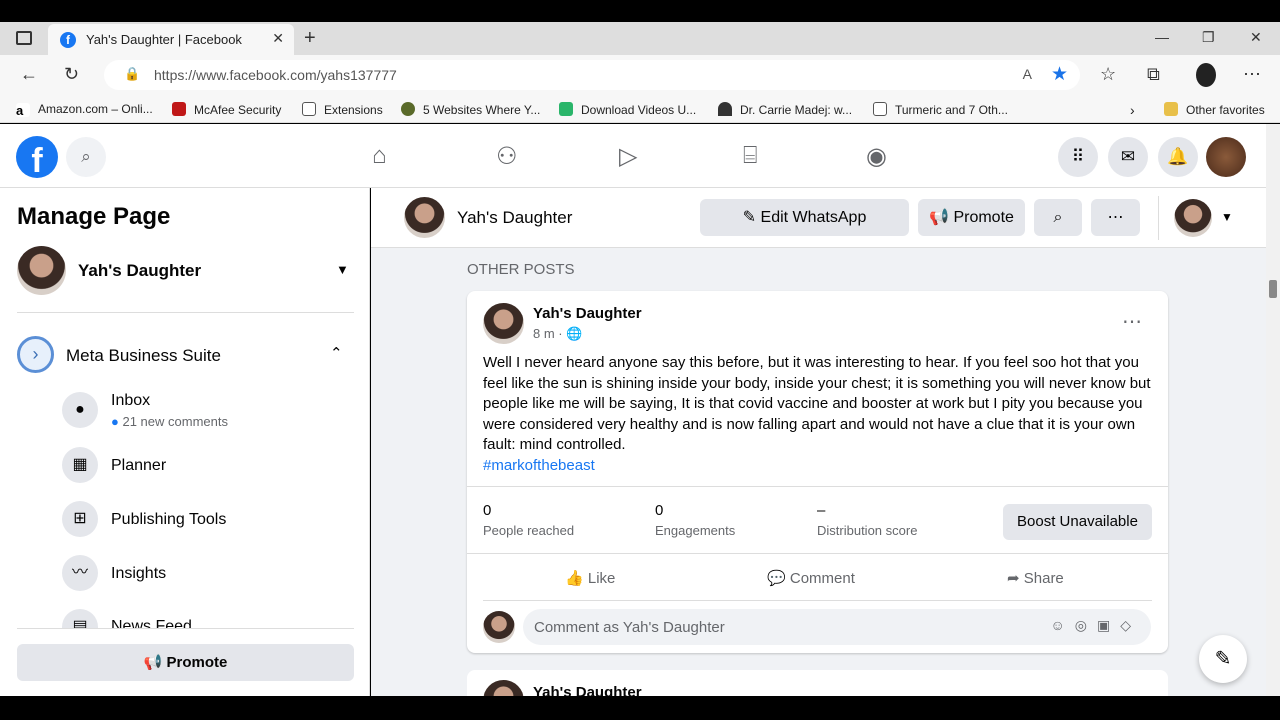 This screenshot has width=1280, height=720. I want to click on profile-icon, so click(1206, 75).